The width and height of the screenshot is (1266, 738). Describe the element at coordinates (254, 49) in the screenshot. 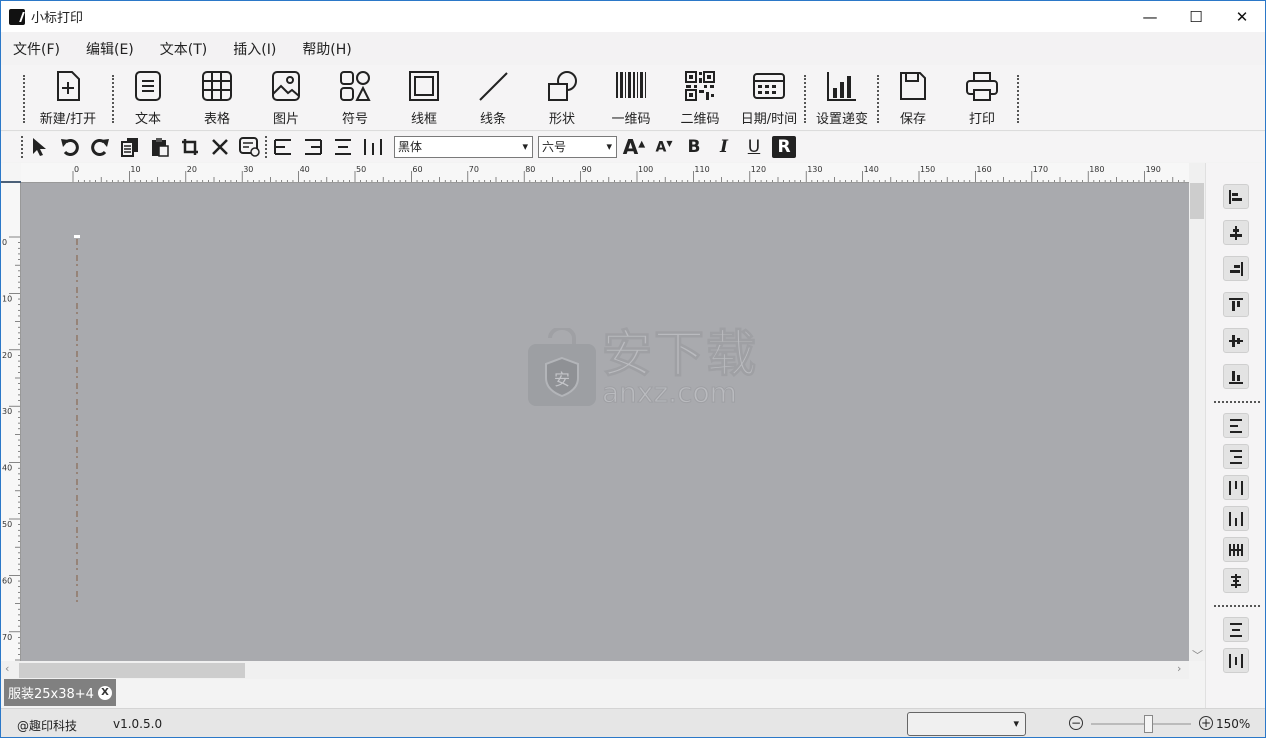

I see `menu-insert: 插入(I)` at that location.